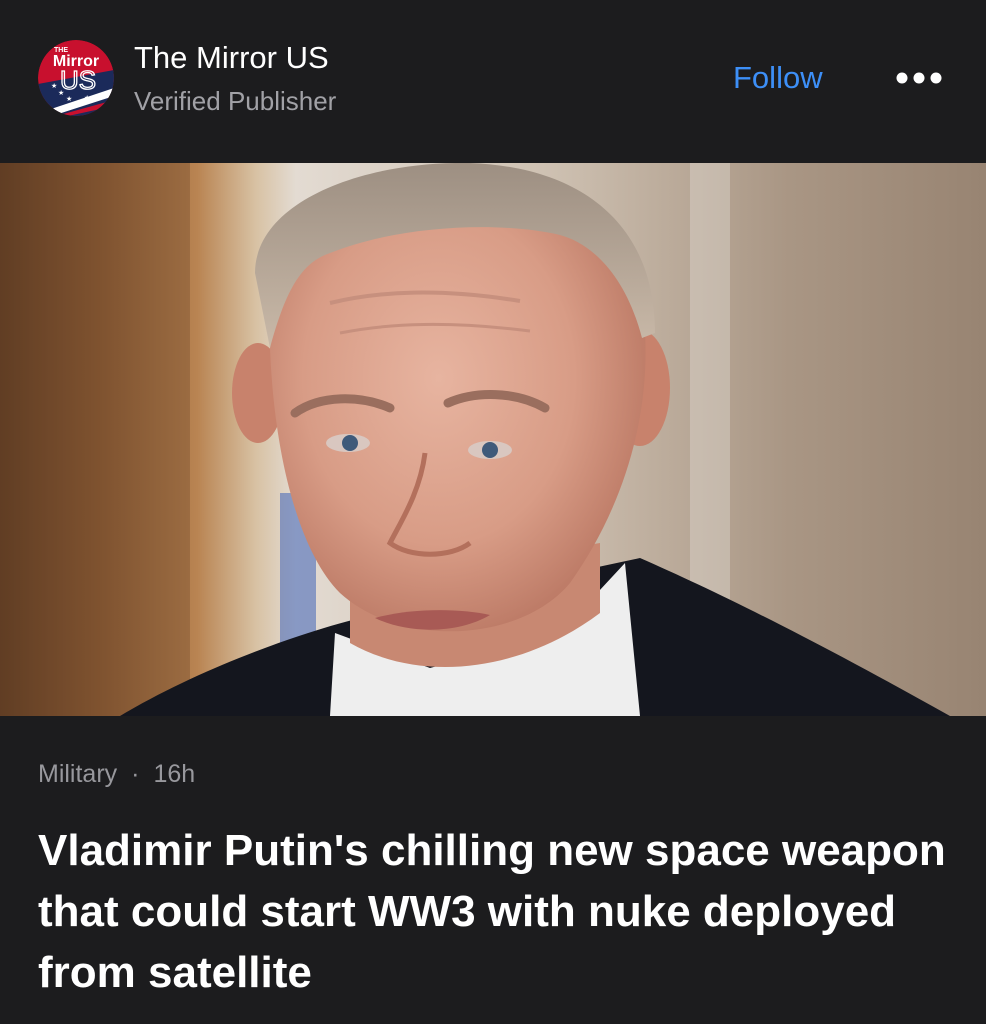 The height and width of the screenshot is (1024, 986). What do you see at coordinates (919, 78) in the screenshot?
I see `more-horizontal-icon` at bounding box center [919, 78].